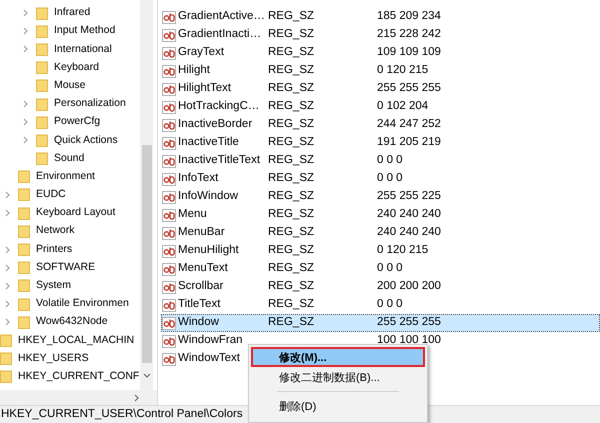  Describe the element at coordinates (70, 86) in the screenshot. I see `tree-item: Mouse` at that location.